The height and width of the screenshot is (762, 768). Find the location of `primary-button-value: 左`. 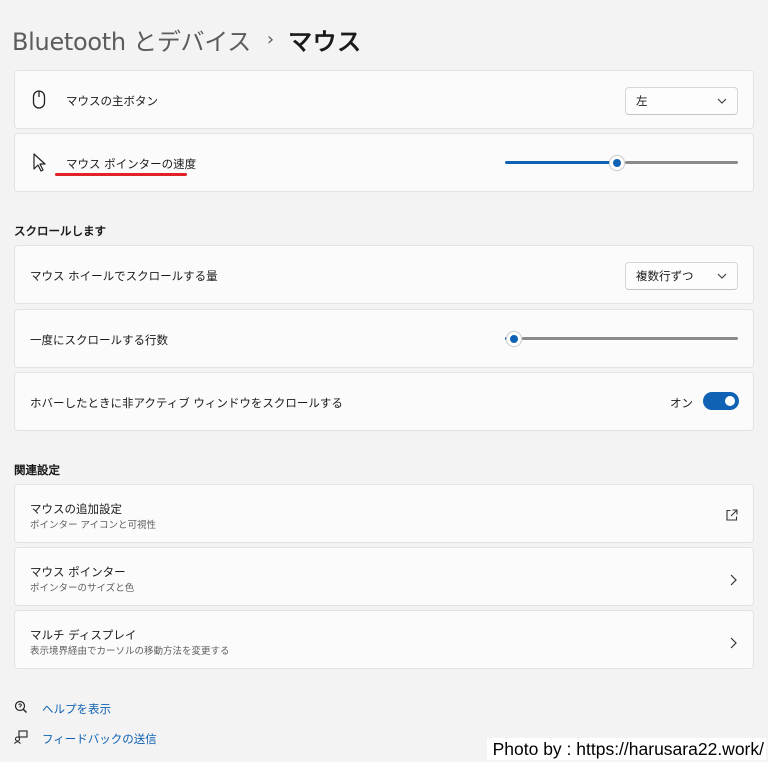

primary-button-value: 左 is located at coordinates (642, 101).